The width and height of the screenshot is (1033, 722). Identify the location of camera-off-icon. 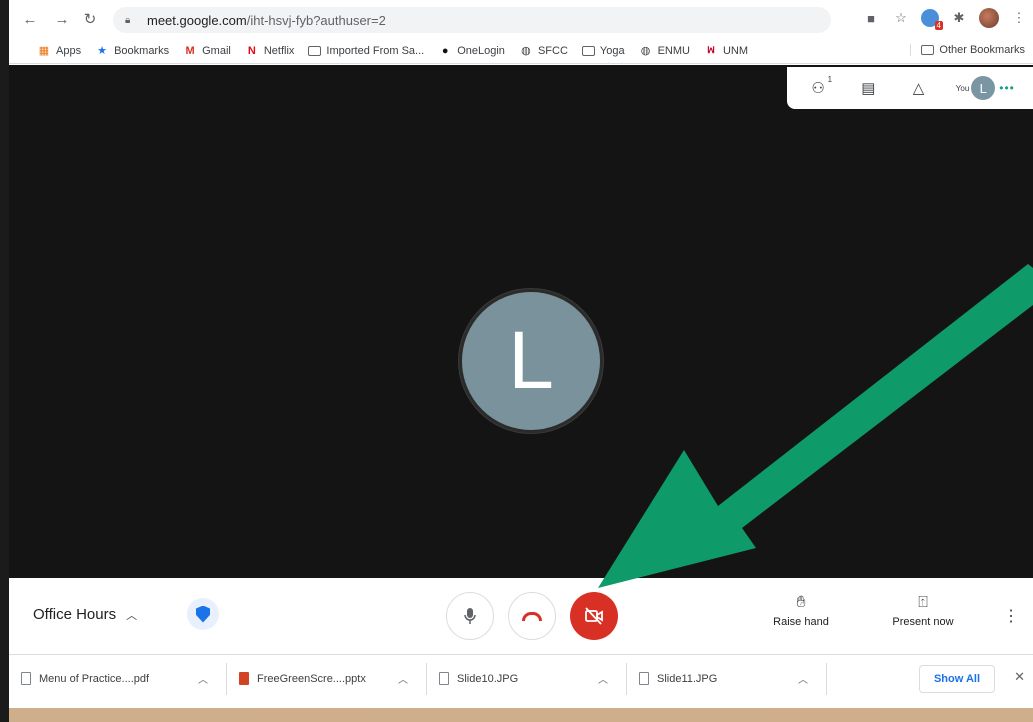
(594, 616).